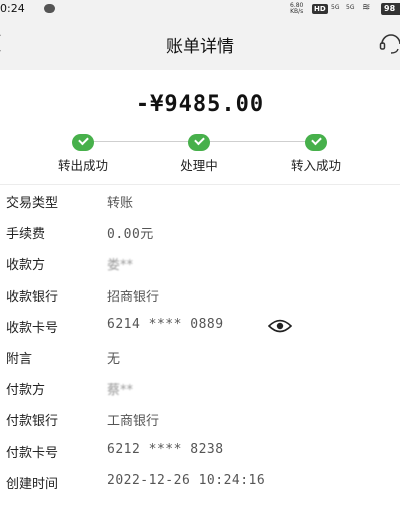 This screenshot has height=514, width=400. Describe the element at coordinates (26, 234) in the screenshot. I see `detail-label: 手续费` at that location.